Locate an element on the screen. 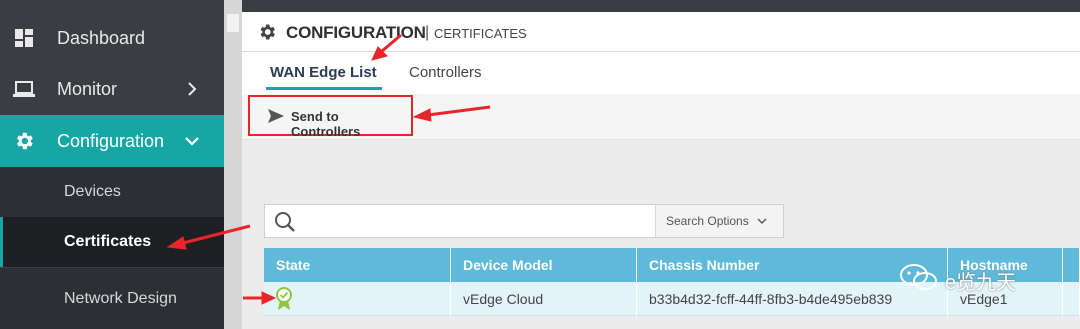 This screenshot has height=329, width=1080. sidebar-item-label: Dashboard is located at coordinates (101, 37).